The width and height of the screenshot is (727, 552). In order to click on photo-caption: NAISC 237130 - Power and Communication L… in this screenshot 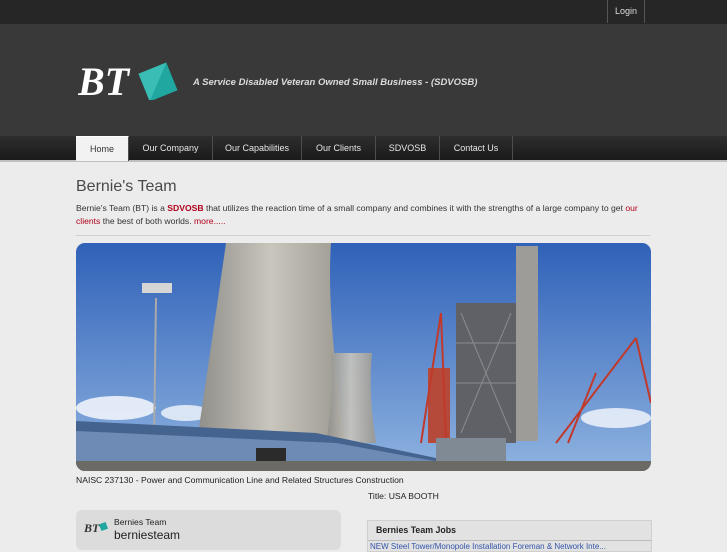, I will do `click(240, 480)`.